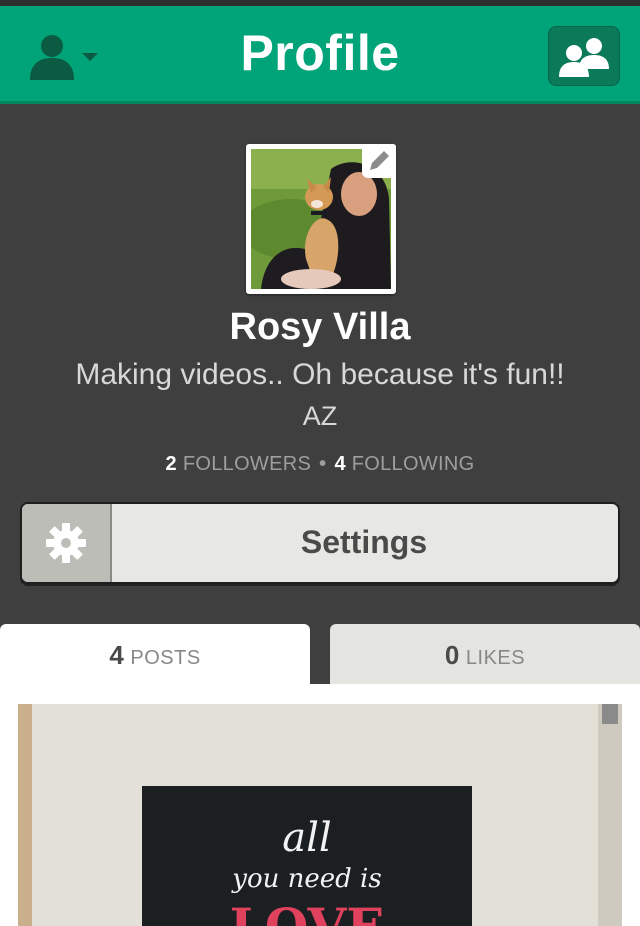 The width and height of the screenshot is (640, 926). I want to click on profile-name: Rosy Villa, so click(320, 327).